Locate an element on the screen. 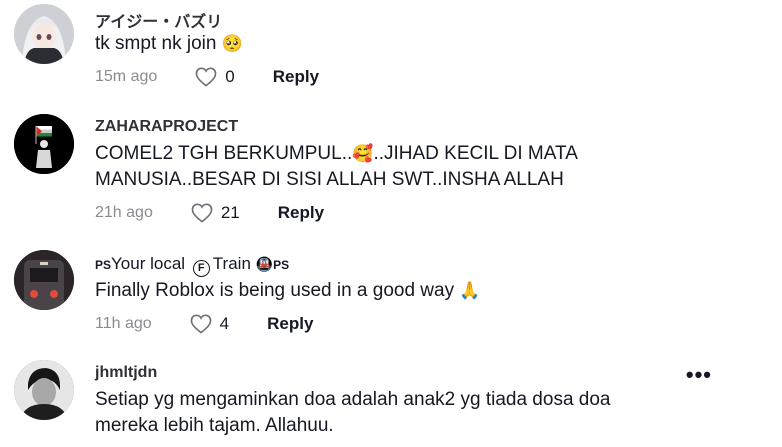 The image size is (782, 447). username-main: Your local is located at coordinates (148, 263).